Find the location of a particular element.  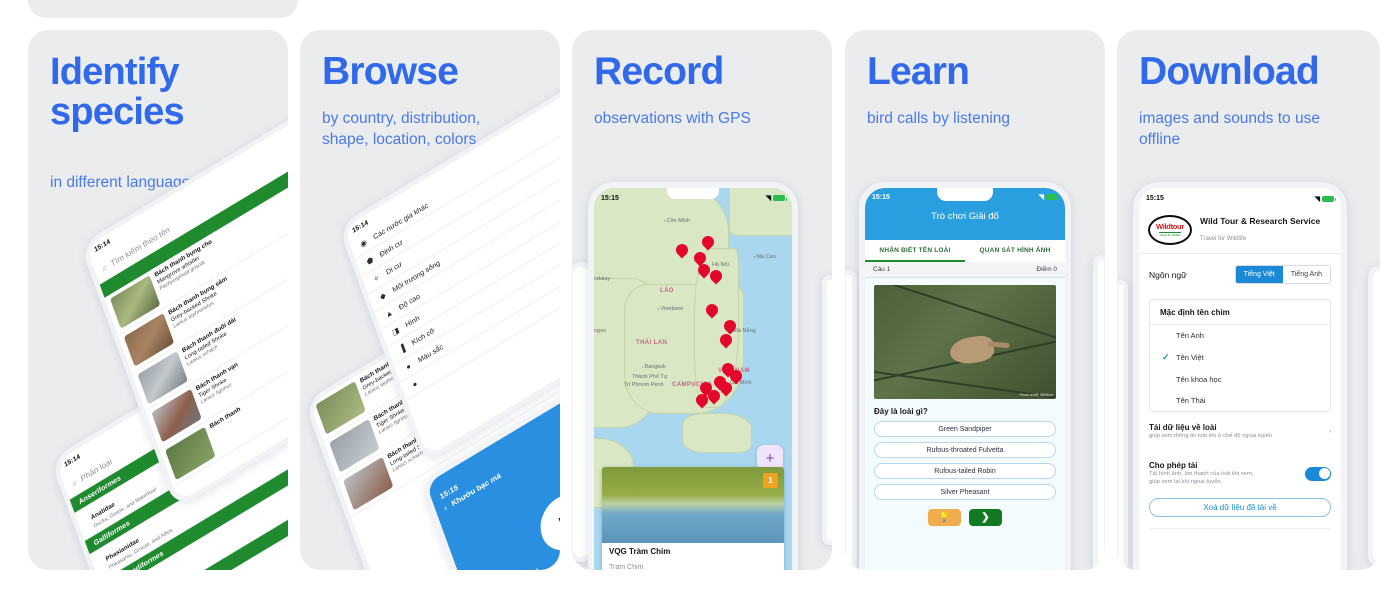

panel-learn-subtitle: bird calls by listening is located at coordinates (939, 118).